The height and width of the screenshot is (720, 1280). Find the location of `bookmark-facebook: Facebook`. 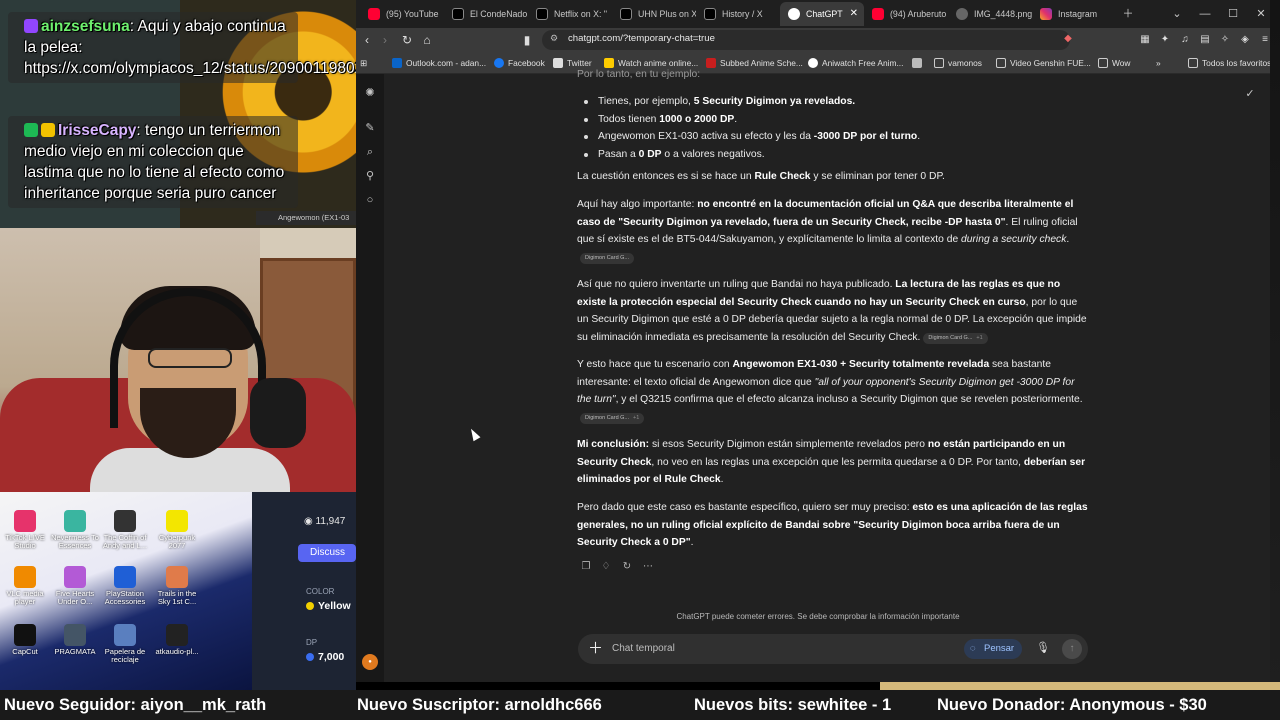

bookmark-facebook: Facebook is located at coordinates (519, 63).